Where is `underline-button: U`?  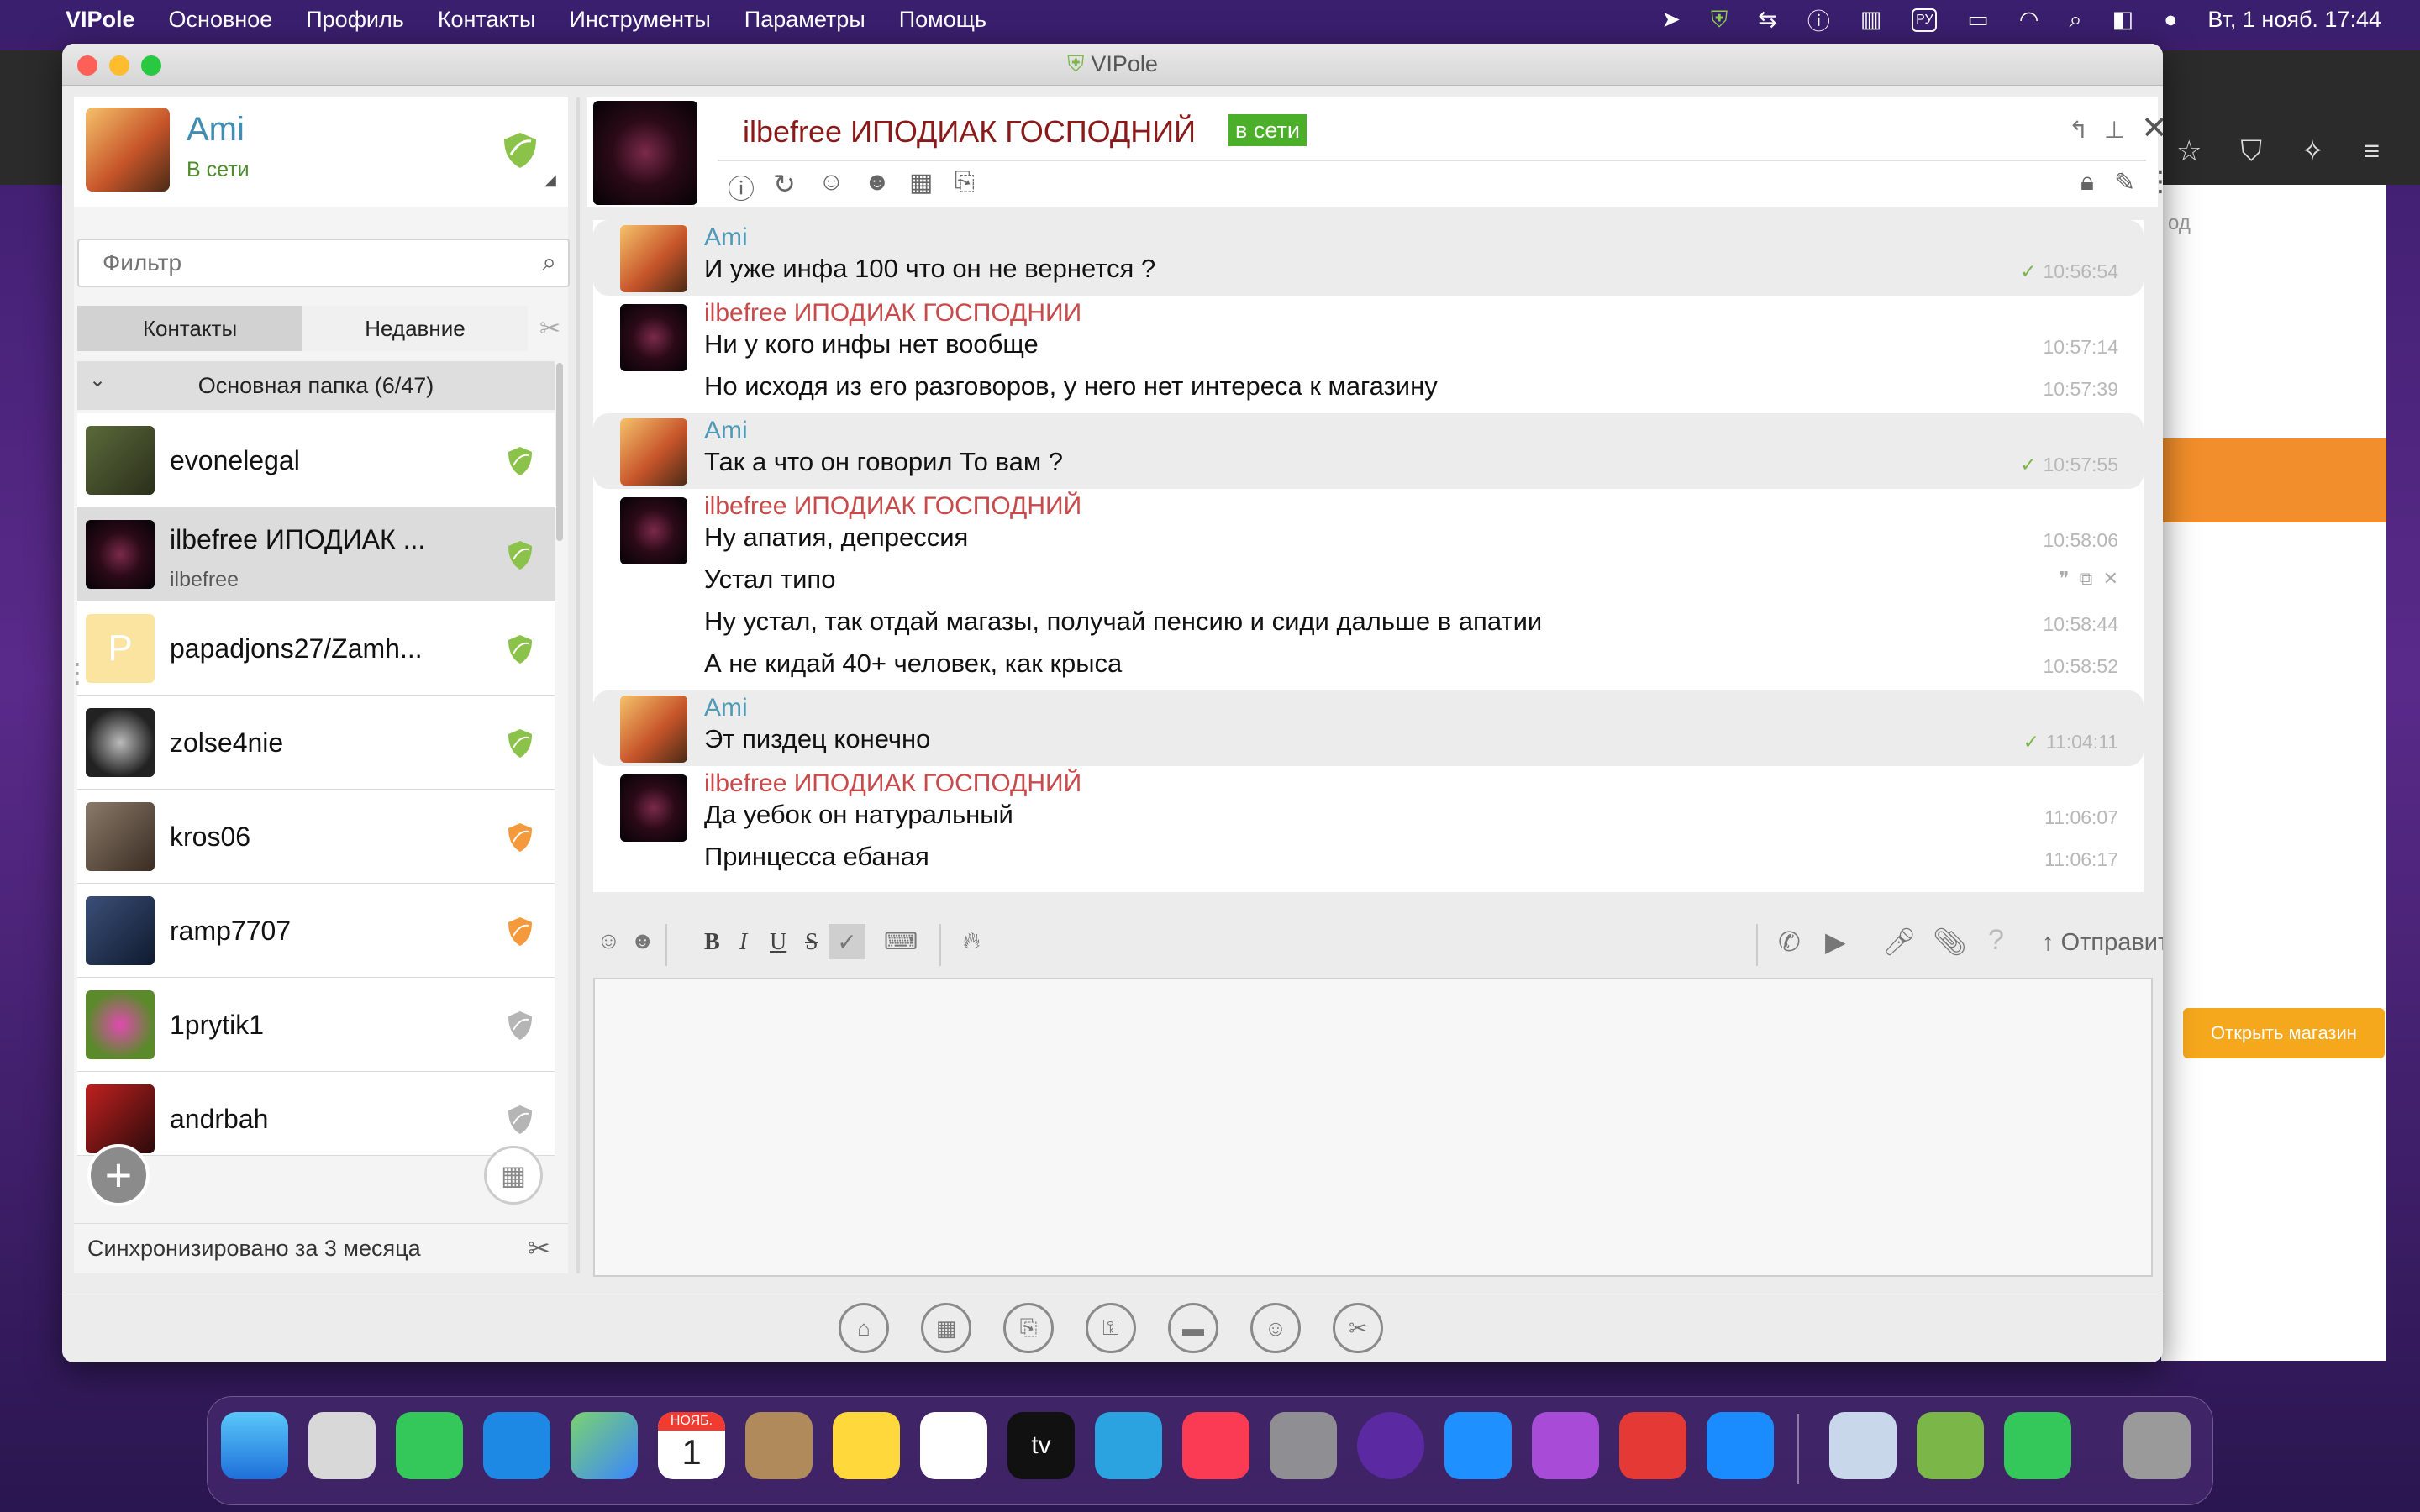 underline-button: U is located at coordinates (778, 942).